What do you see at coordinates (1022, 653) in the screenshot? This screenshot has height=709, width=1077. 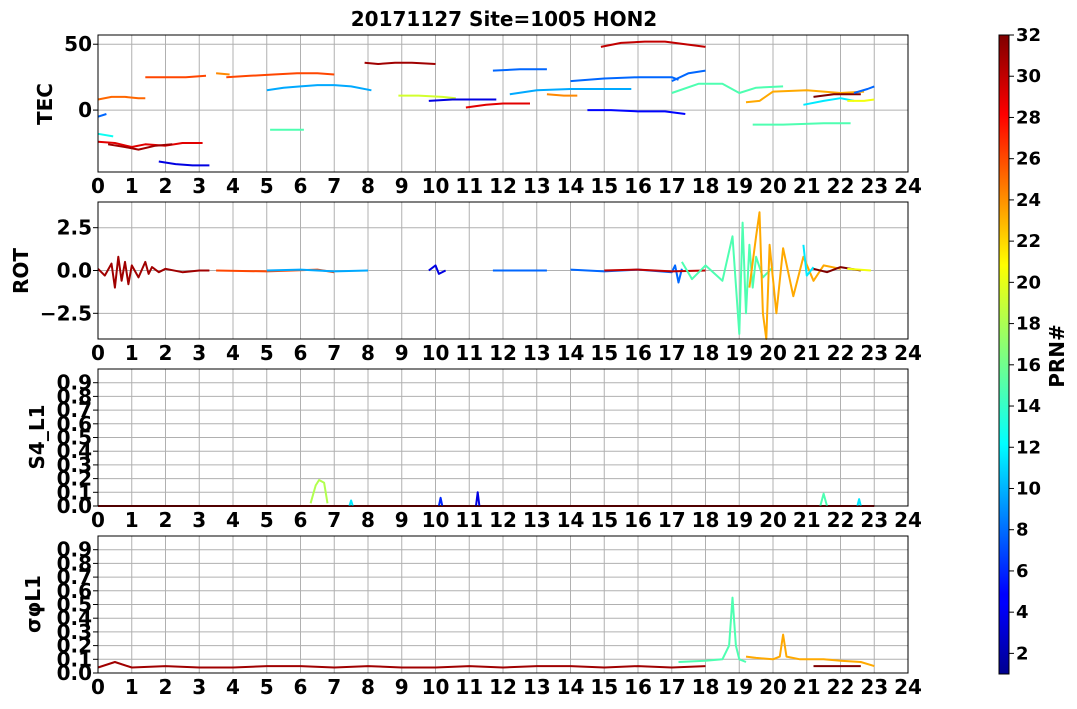 I see `colorbar-tick-label: 2` at bounding box center [1022, 653].